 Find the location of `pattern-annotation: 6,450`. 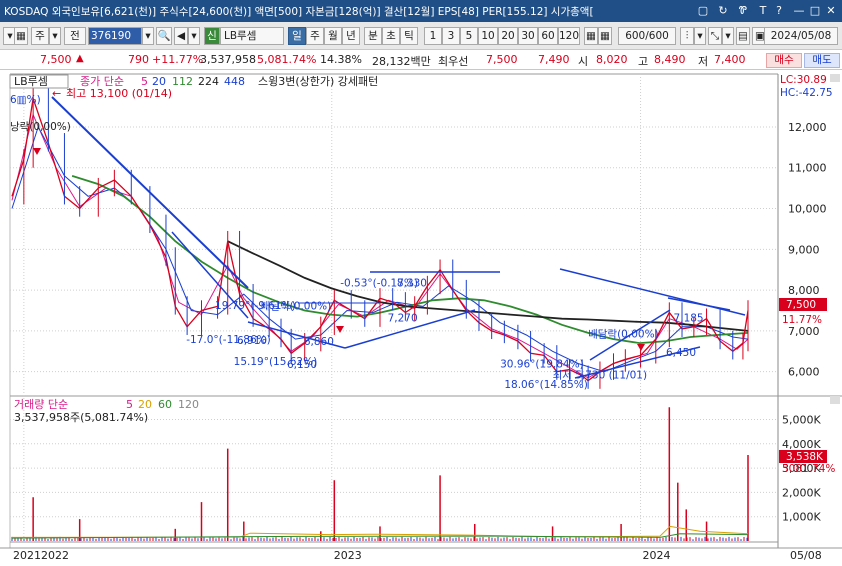

pattern-annotation: 6,450 is located at coordinates (681, 353).